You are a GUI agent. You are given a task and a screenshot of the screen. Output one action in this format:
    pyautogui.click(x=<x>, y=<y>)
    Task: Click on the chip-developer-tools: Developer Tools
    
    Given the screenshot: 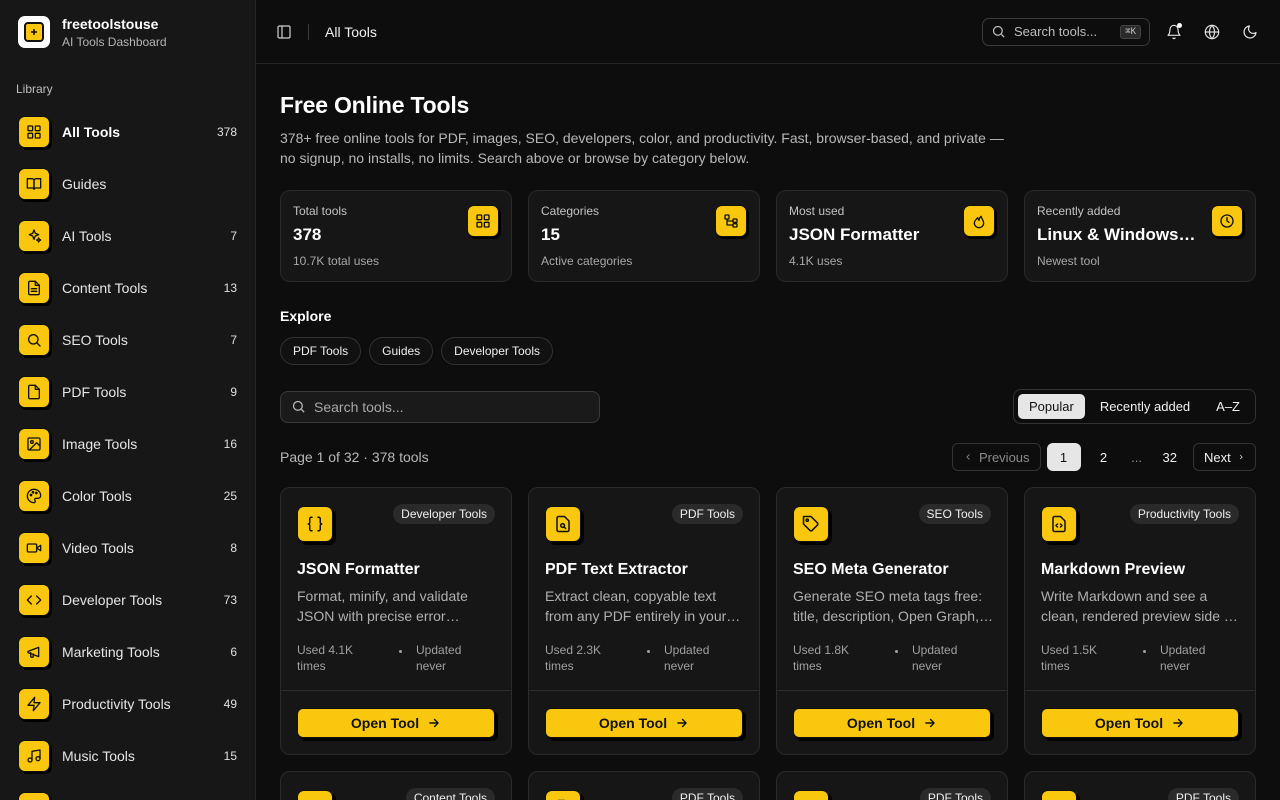 What is the action you would take?
    pyautogui.click(x=497, y=351)
    